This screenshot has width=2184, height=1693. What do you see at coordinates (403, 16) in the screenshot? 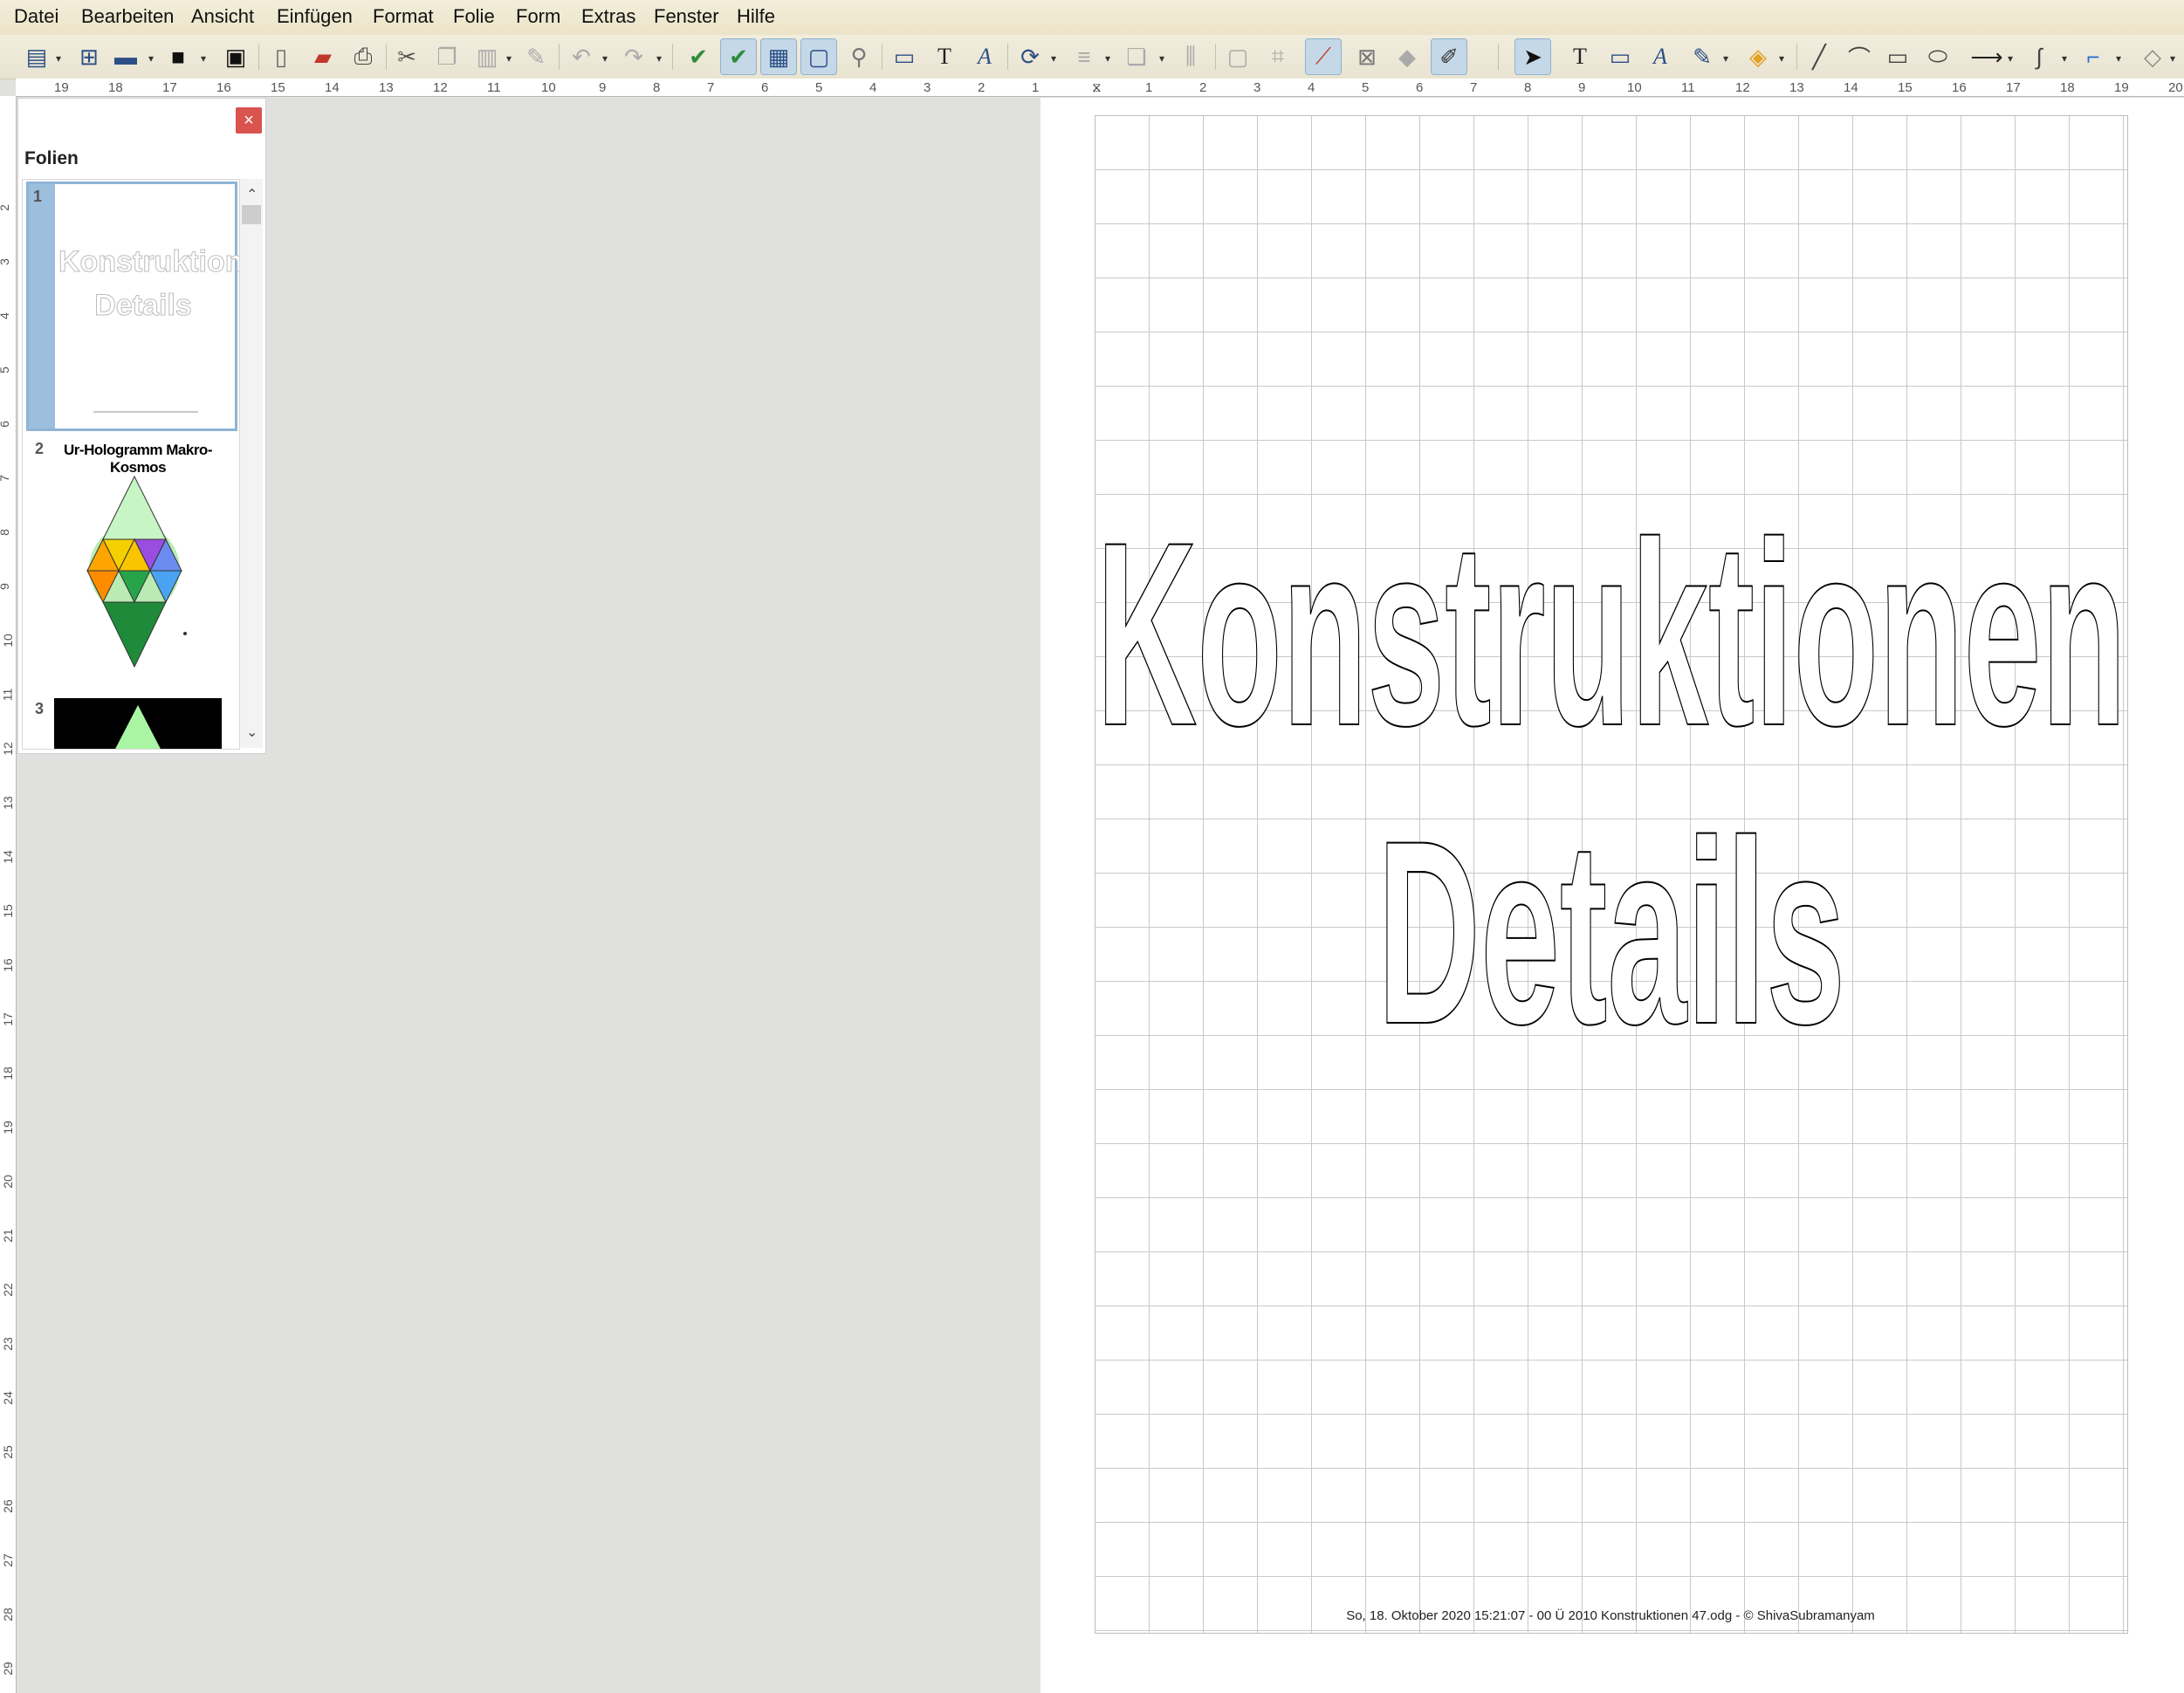
I see `menu-format: Format` at bounding box center [403, 16].